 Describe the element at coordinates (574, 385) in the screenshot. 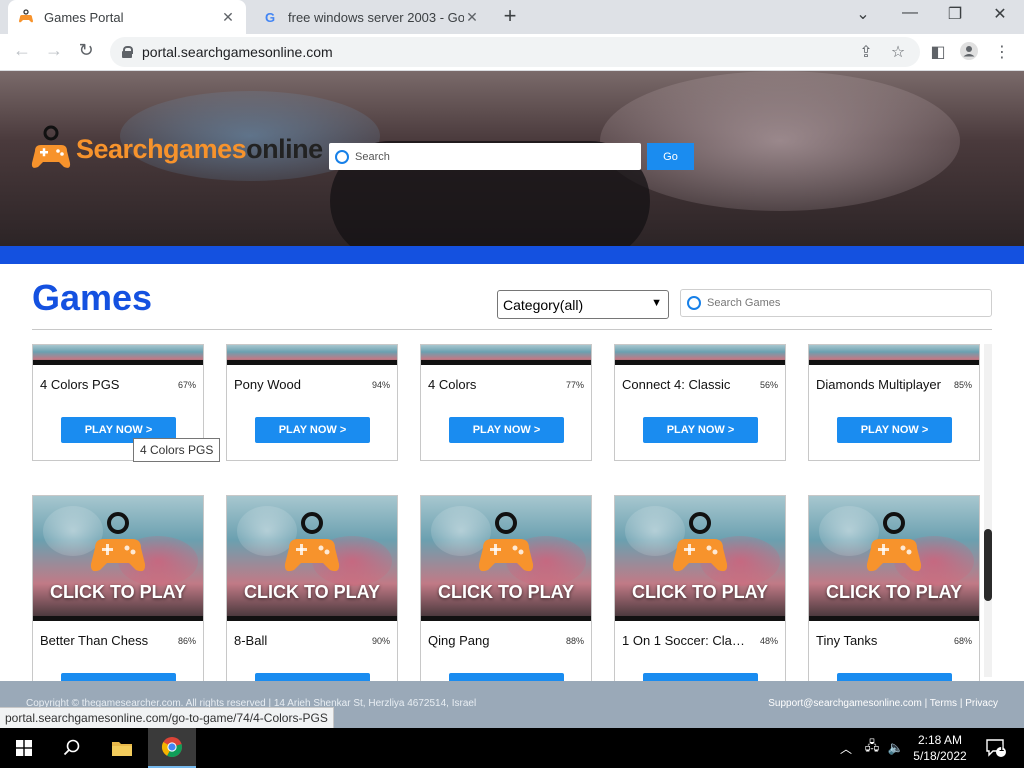

I see `game-rating: 77%` at that location.